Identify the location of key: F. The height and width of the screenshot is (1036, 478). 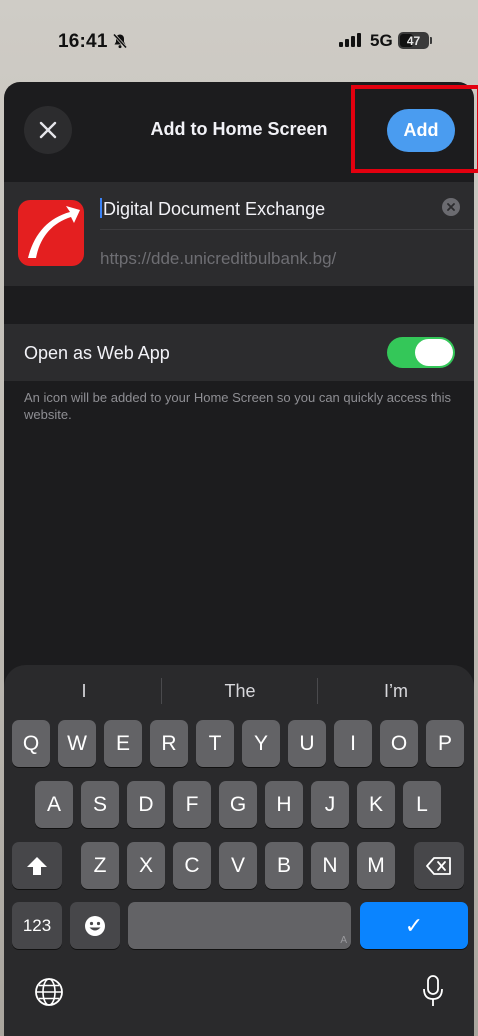
(192, 804).